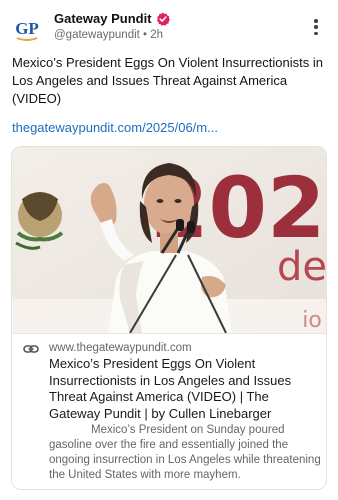  I want to click on author-meta: @gatewaypundit • 2h, so click(112, 35).